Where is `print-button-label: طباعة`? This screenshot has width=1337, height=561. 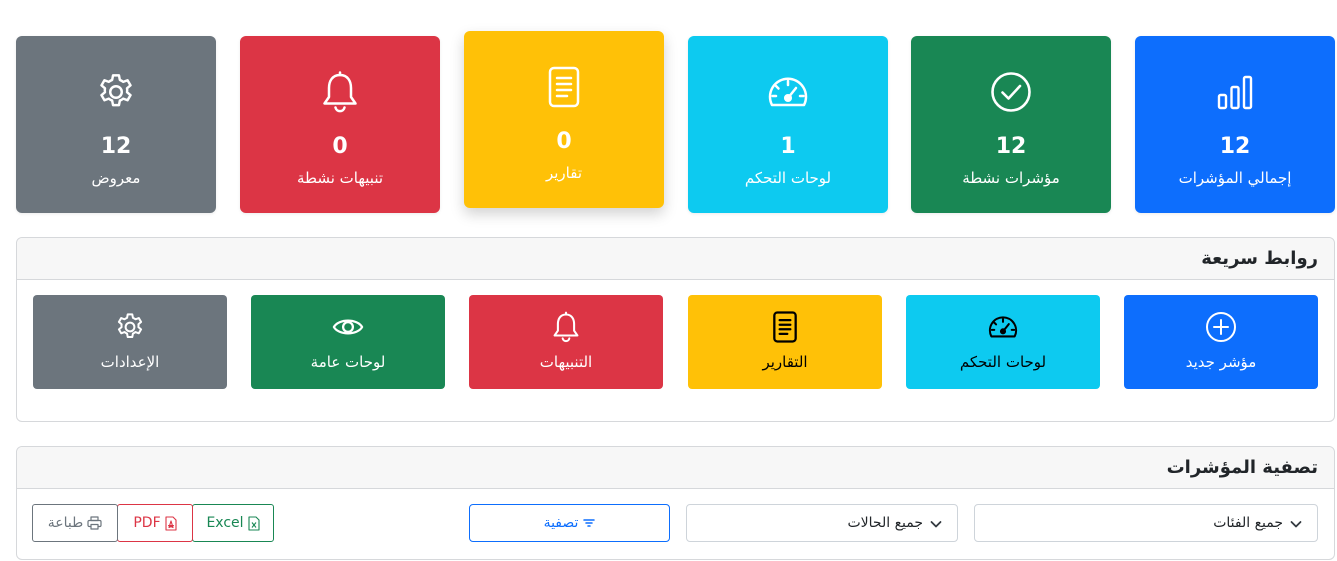
print-button-label: طباعة is located at coordinates (65, 523).